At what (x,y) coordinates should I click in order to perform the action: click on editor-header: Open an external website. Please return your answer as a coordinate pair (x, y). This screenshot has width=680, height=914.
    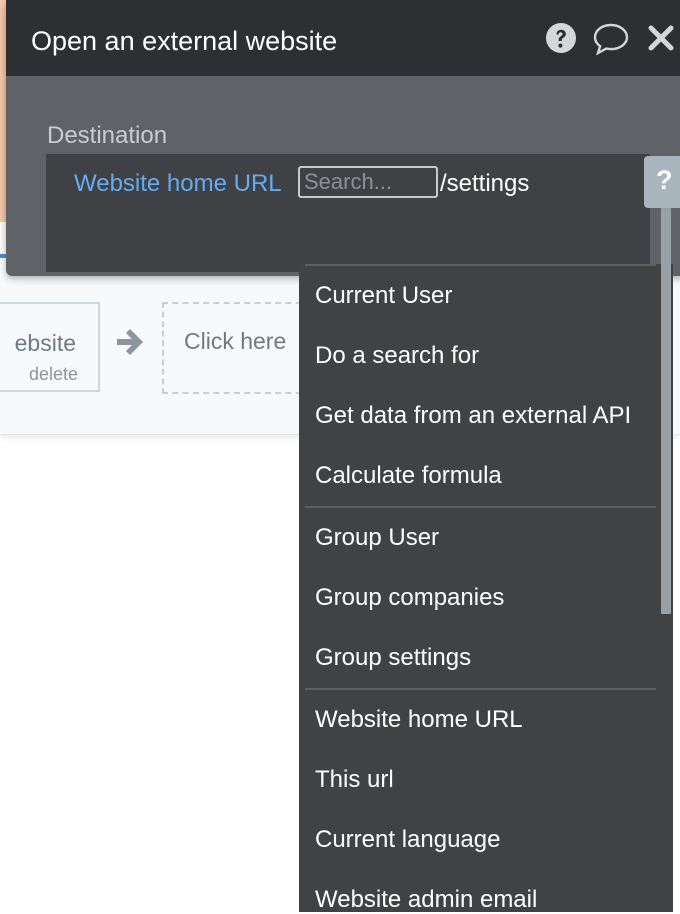
    Looking at the image, I should click on (343, 38).